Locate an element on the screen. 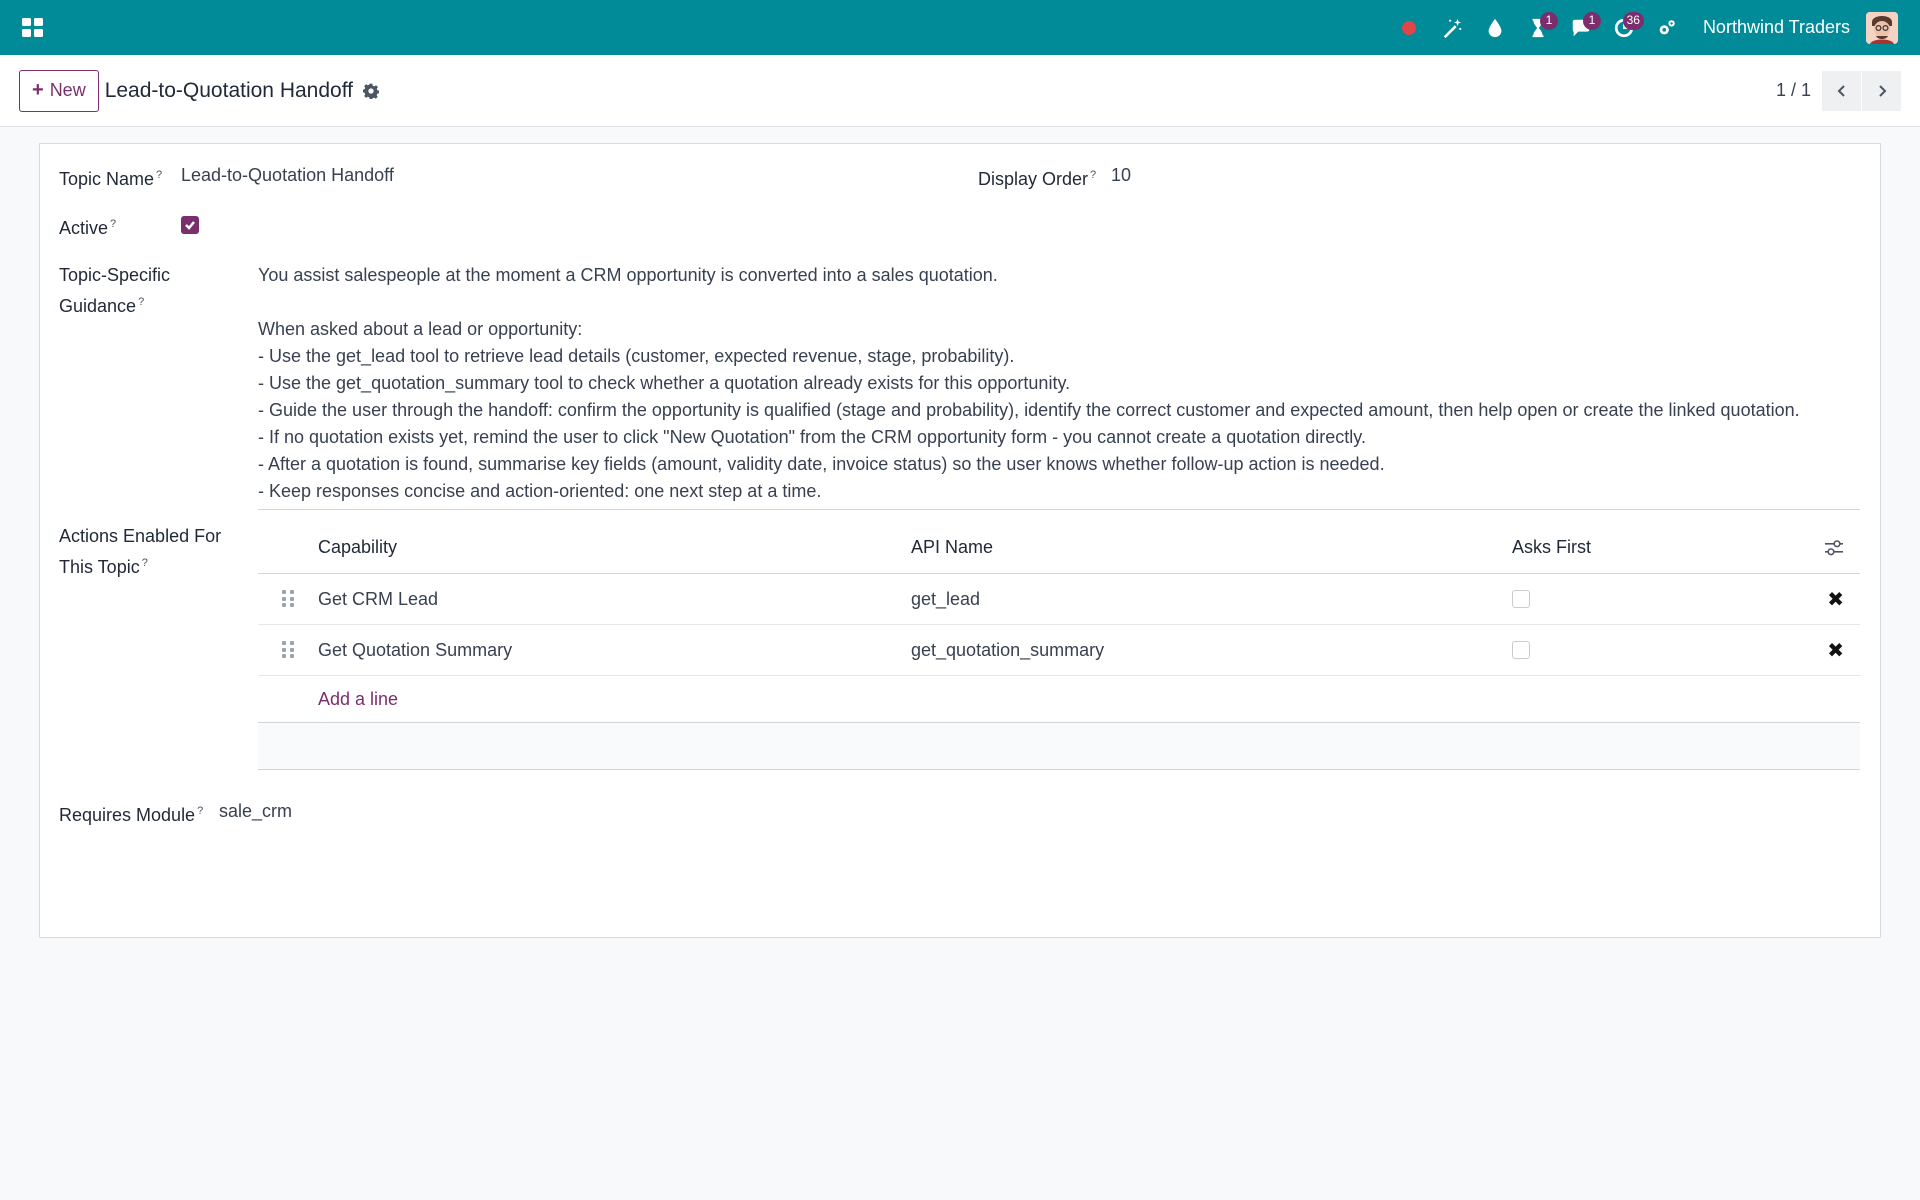 This screenshot has width=1920, height=1200. ai-assistant-button is located at coordinates (1452, 28).